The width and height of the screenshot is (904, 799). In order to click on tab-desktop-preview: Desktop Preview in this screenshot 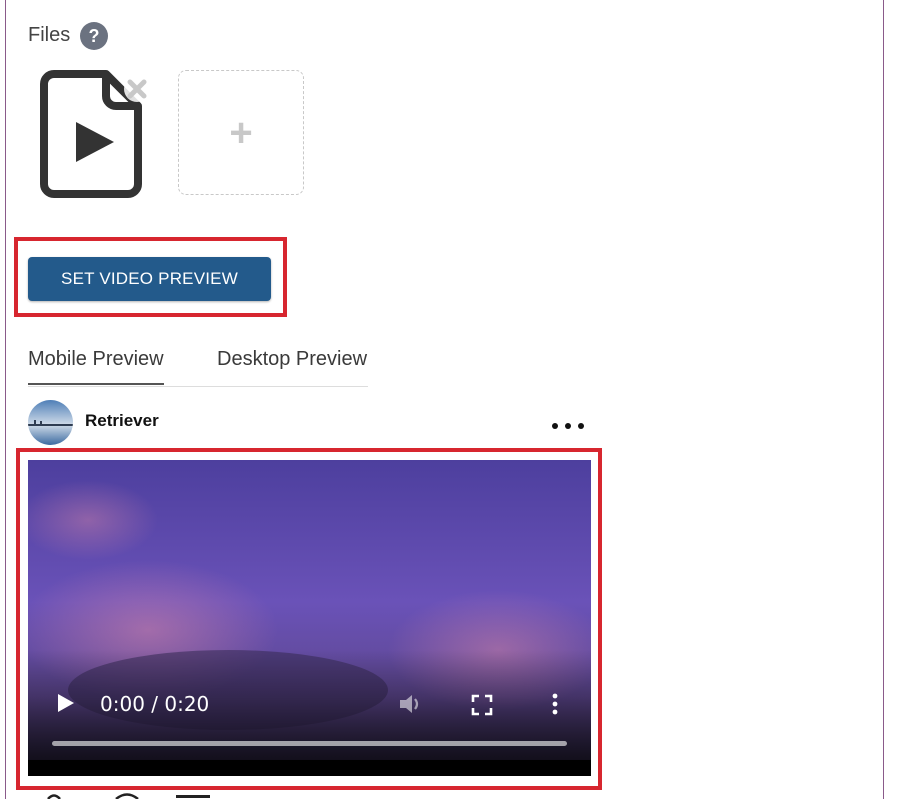, I will do `click(292, 359)`.